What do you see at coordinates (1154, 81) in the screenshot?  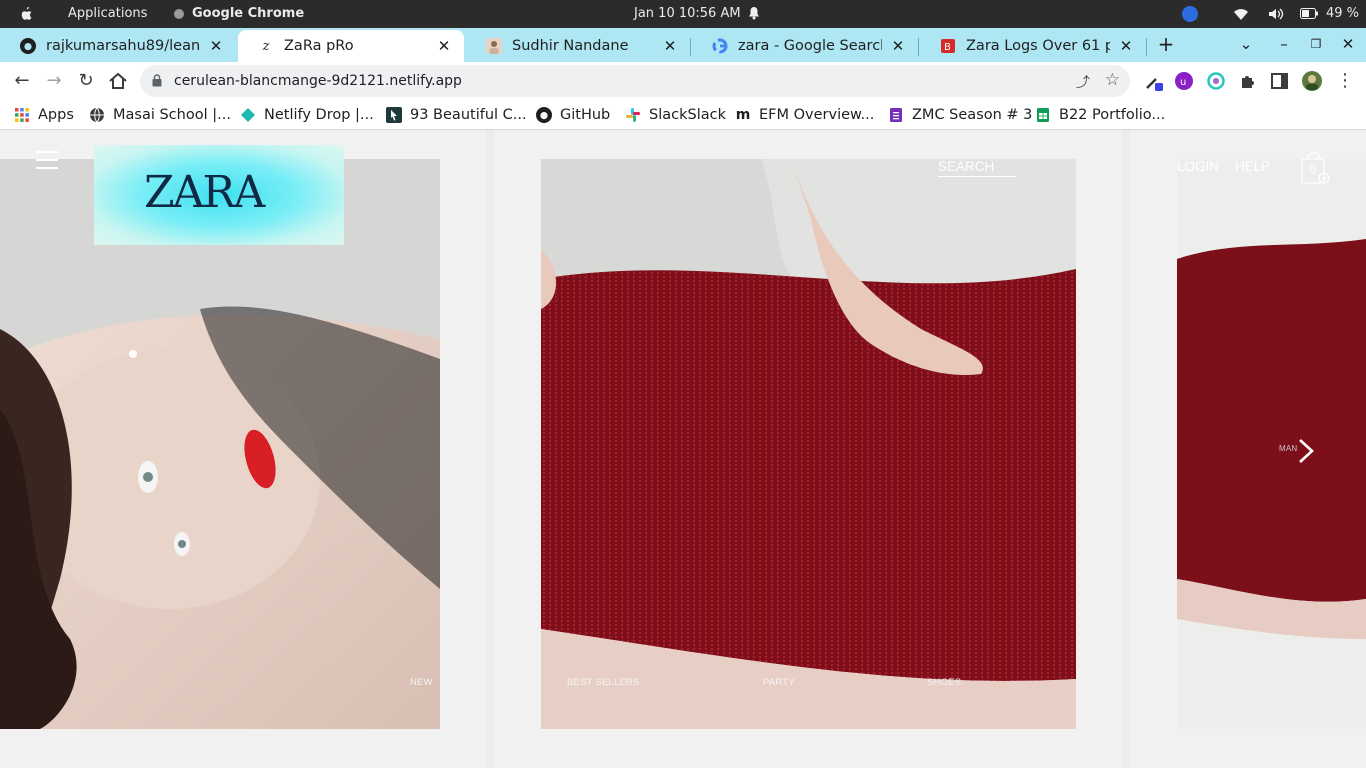 I see `eyedropper-extension-icon` at bounding box center [1154, 81].